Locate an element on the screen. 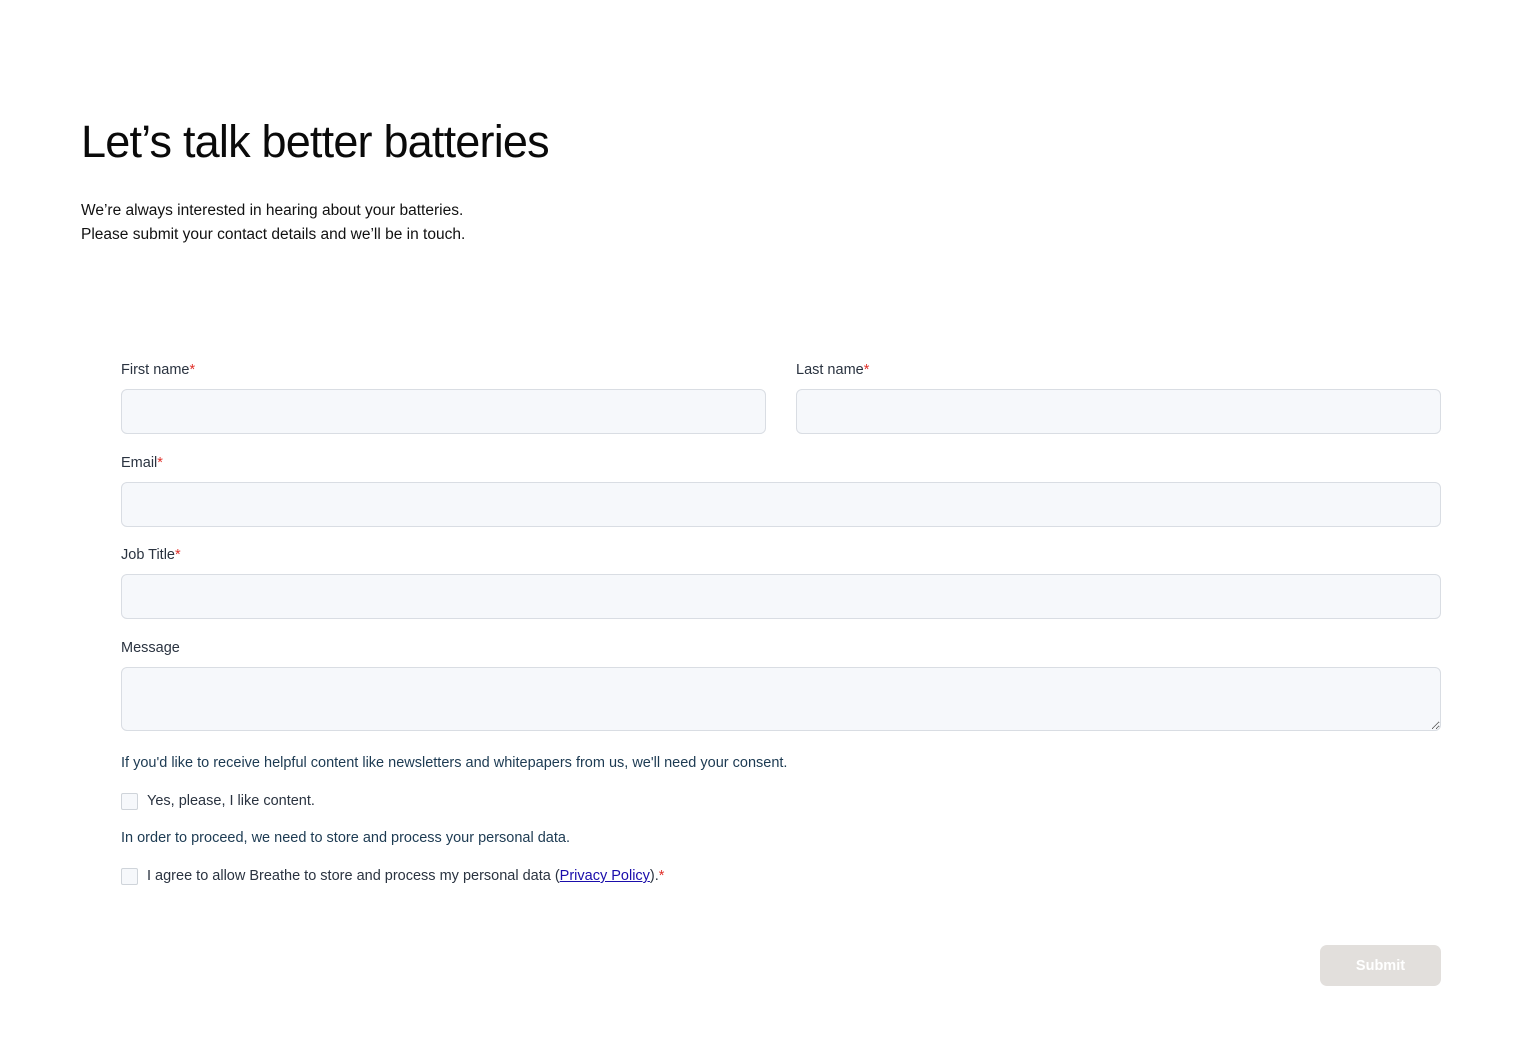 The height and width of the screenshot is (1059, 1524). last-name-label: Last name* is located at coordinates (833, 370).